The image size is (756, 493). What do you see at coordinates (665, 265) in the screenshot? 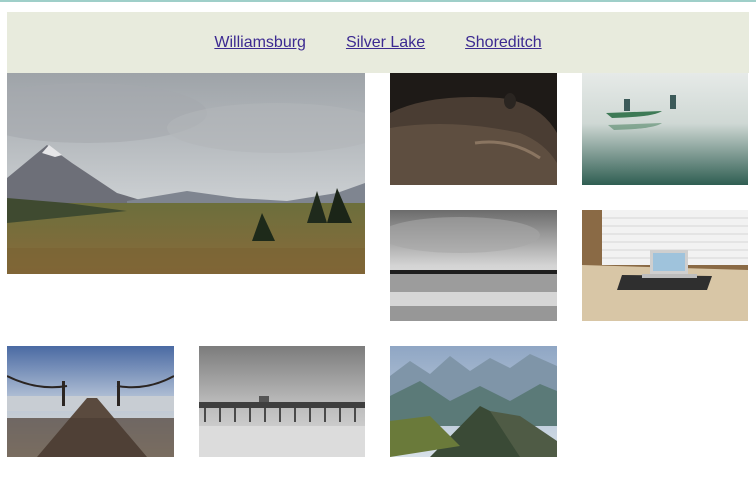
I see `photo-laptop-desk` at bounding box center [665, 265].